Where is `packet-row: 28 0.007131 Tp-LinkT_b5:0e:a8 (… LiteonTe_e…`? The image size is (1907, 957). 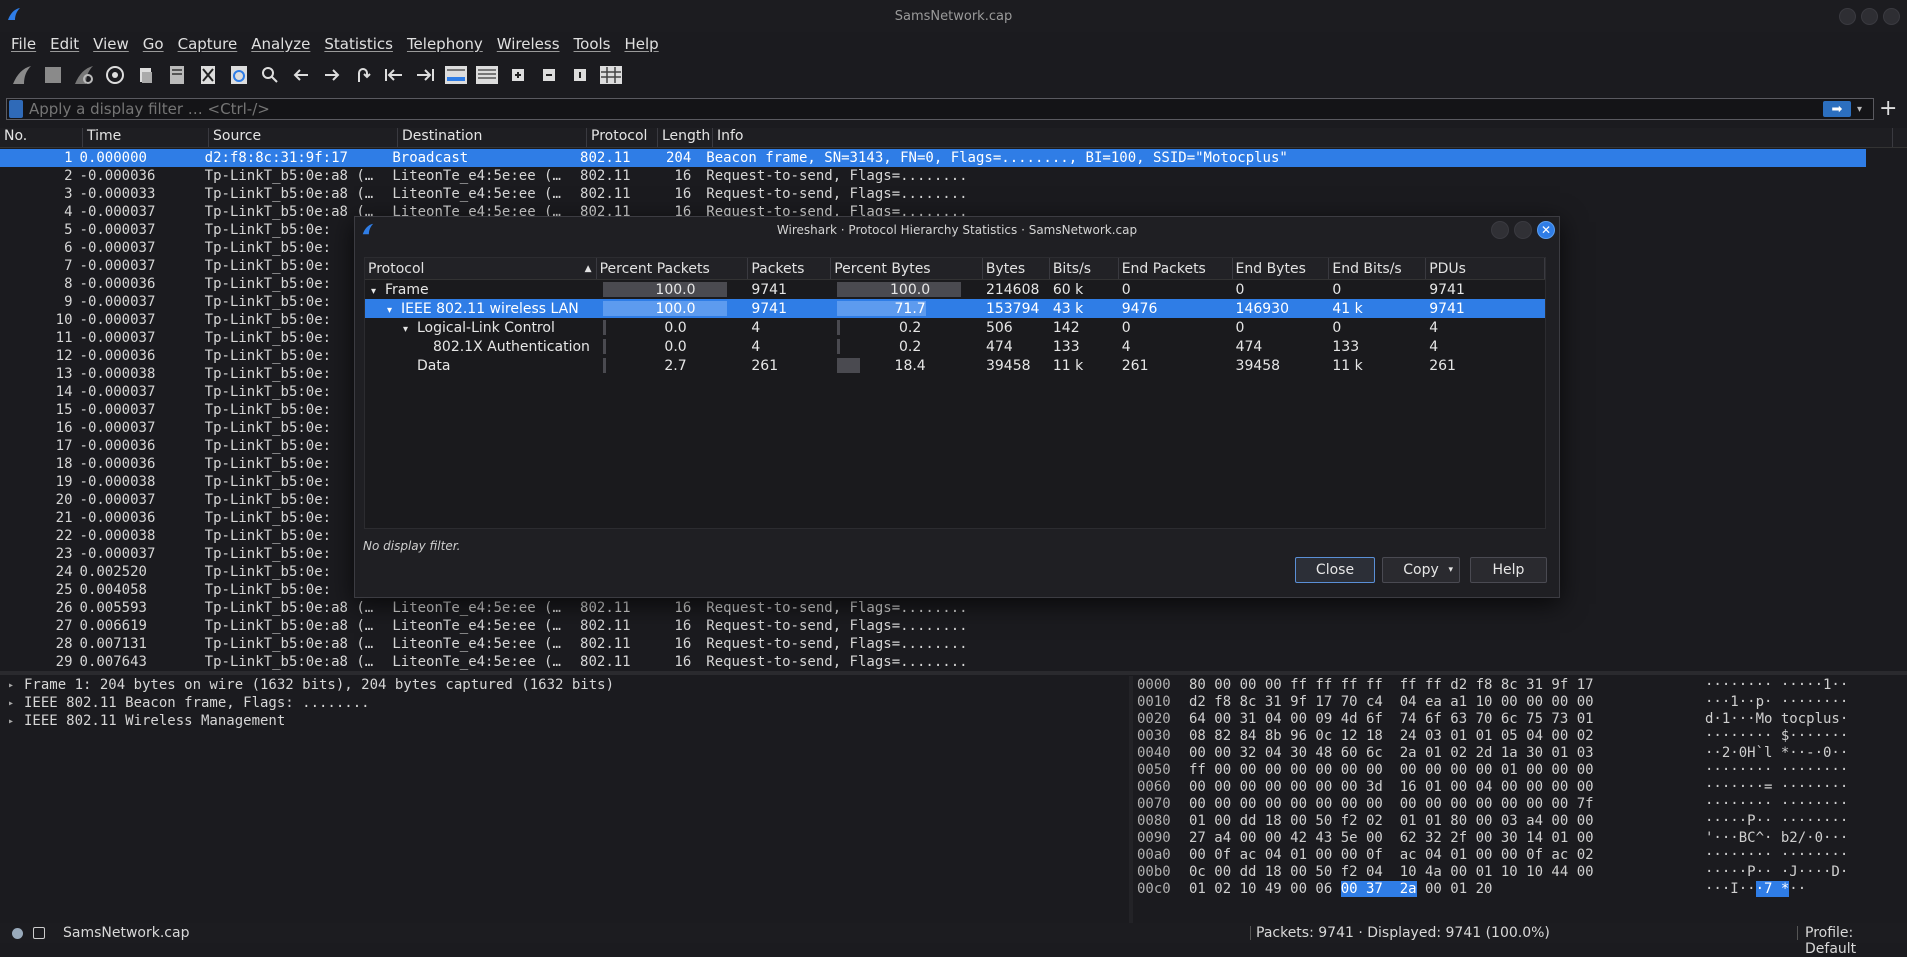
packet-row: 28 0.007131 Tp-LinkT_b5:0e:a8 (… LiteonTe_e… is located at coordinates (933, 644).